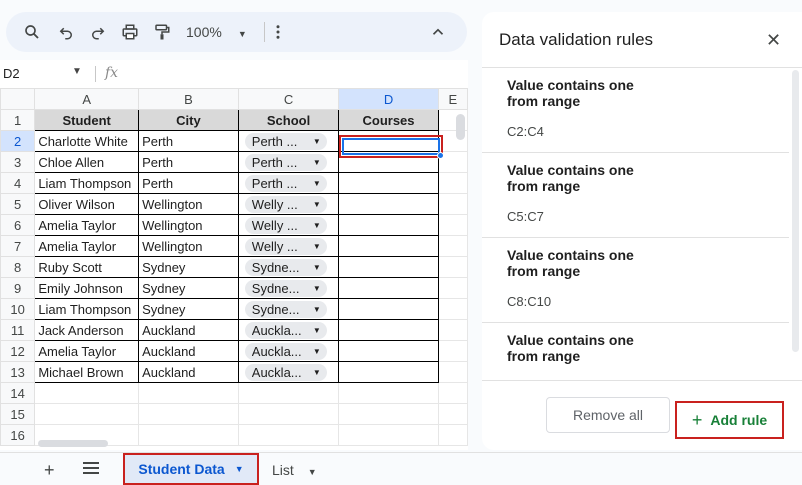 This screenshot has height=485, width=802. Describe the element at coordinates (87, 99) in the screenshot. I see `column-header-a: A` at that location.